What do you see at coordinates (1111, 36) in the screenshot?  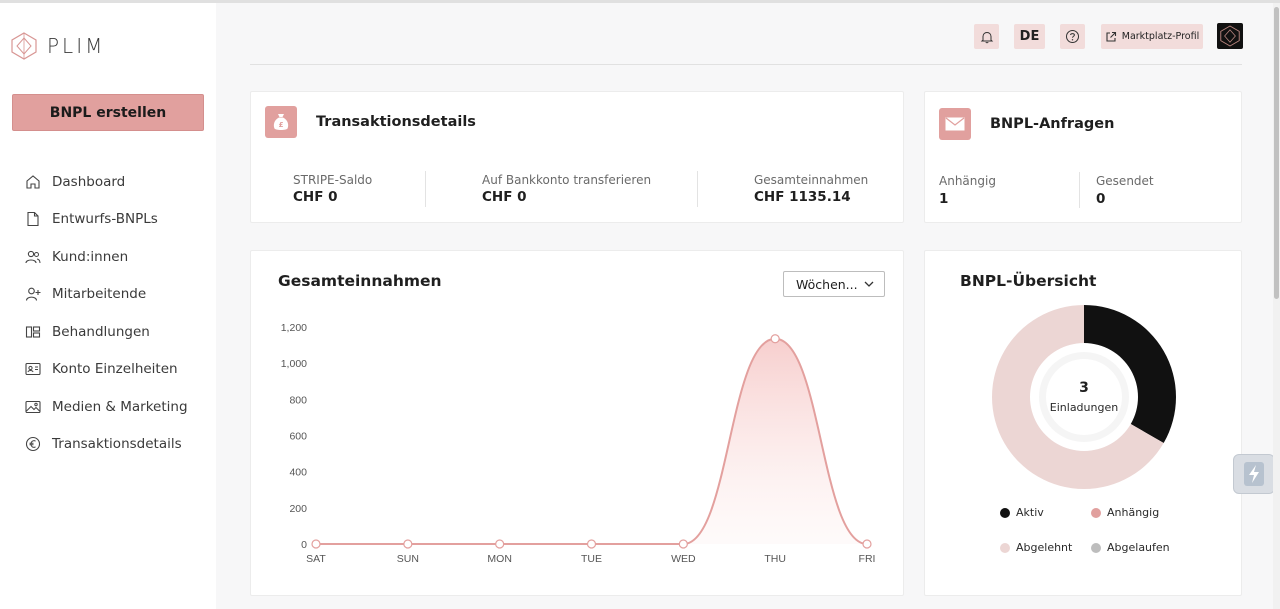 I see `external-link-icon` at bounding box center [1111, 36].